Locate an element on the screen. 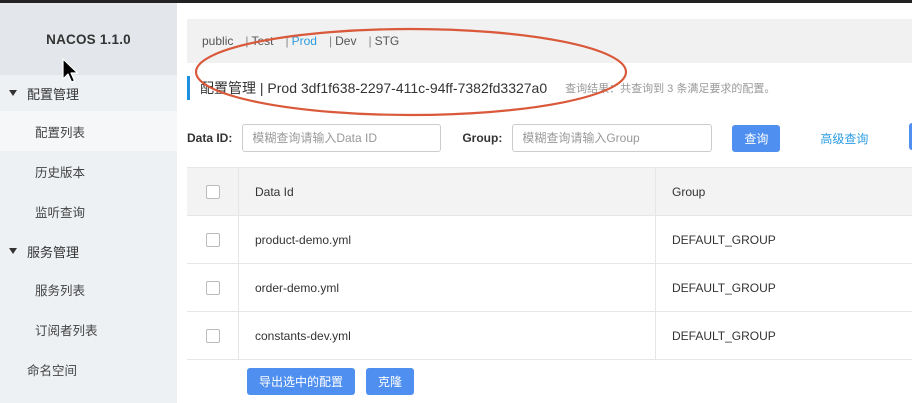 The image size is (912, 403). table-row: constants-dev.yml DEFAULT_GROUP is located at coordinates (549, 336).